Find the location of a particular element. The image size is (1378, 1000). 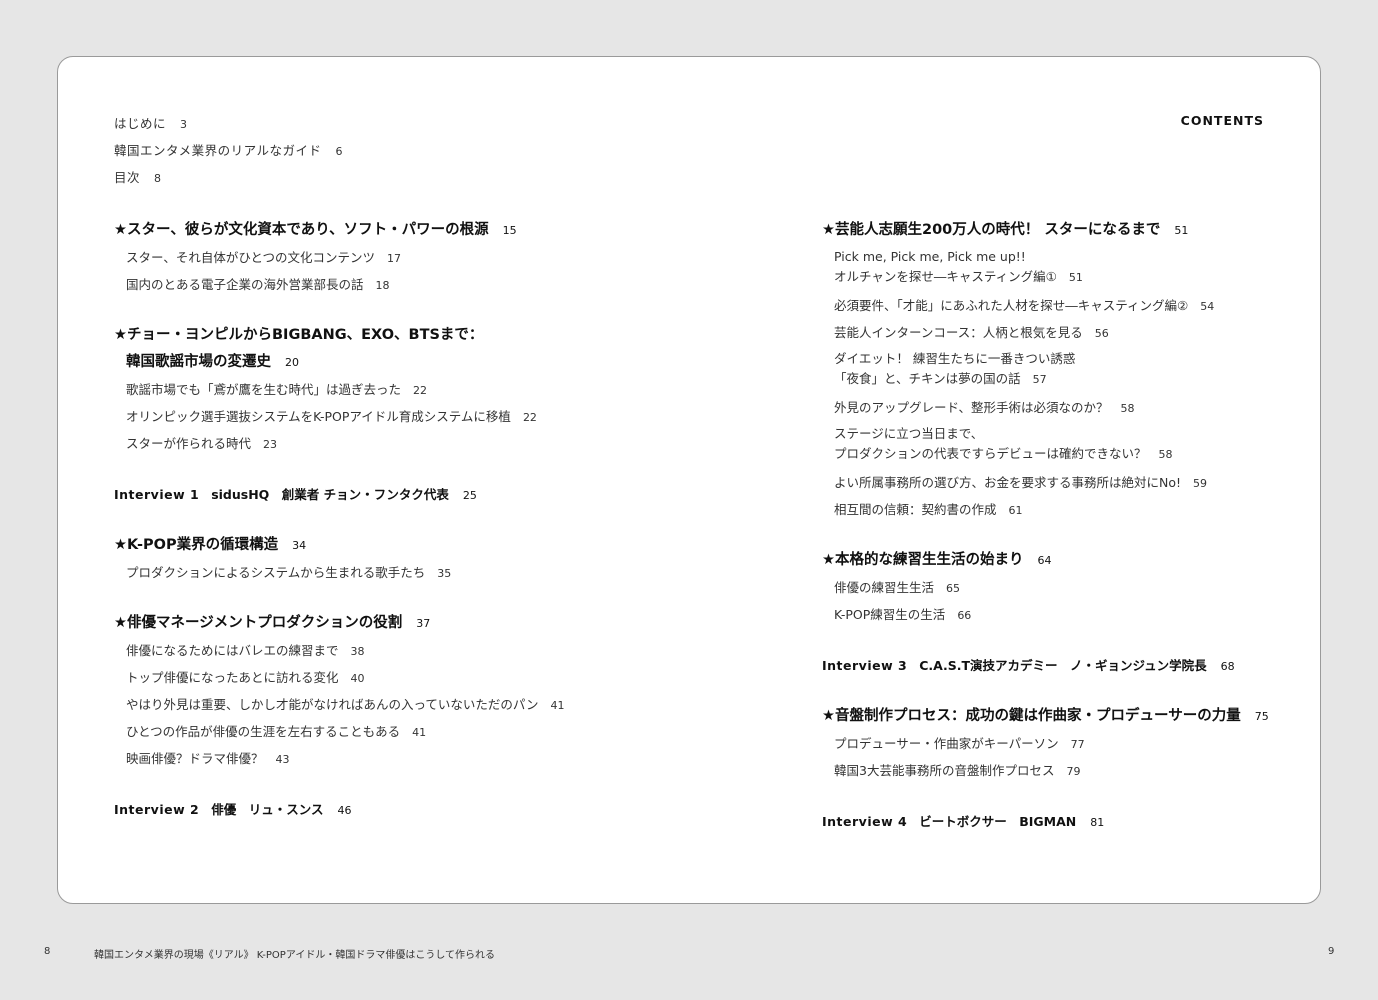

toc-item-text: トップ俳優になったあとに訪れる変化 is located at coordinates (232, 677).